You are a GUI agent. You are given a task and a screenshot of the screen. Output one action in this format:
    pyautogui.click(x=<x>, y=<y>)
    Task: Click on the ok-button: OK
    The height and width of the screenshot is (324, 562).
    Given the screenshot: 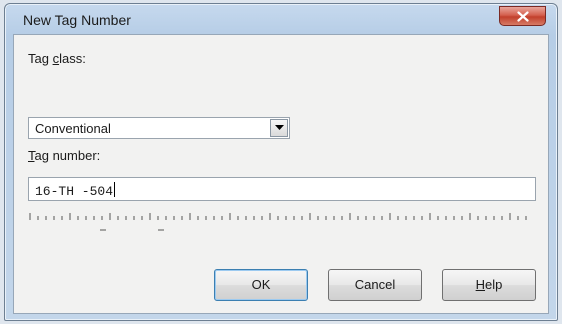 What is the action you would take?
    pyautogui.click(x=261, y=285)
    